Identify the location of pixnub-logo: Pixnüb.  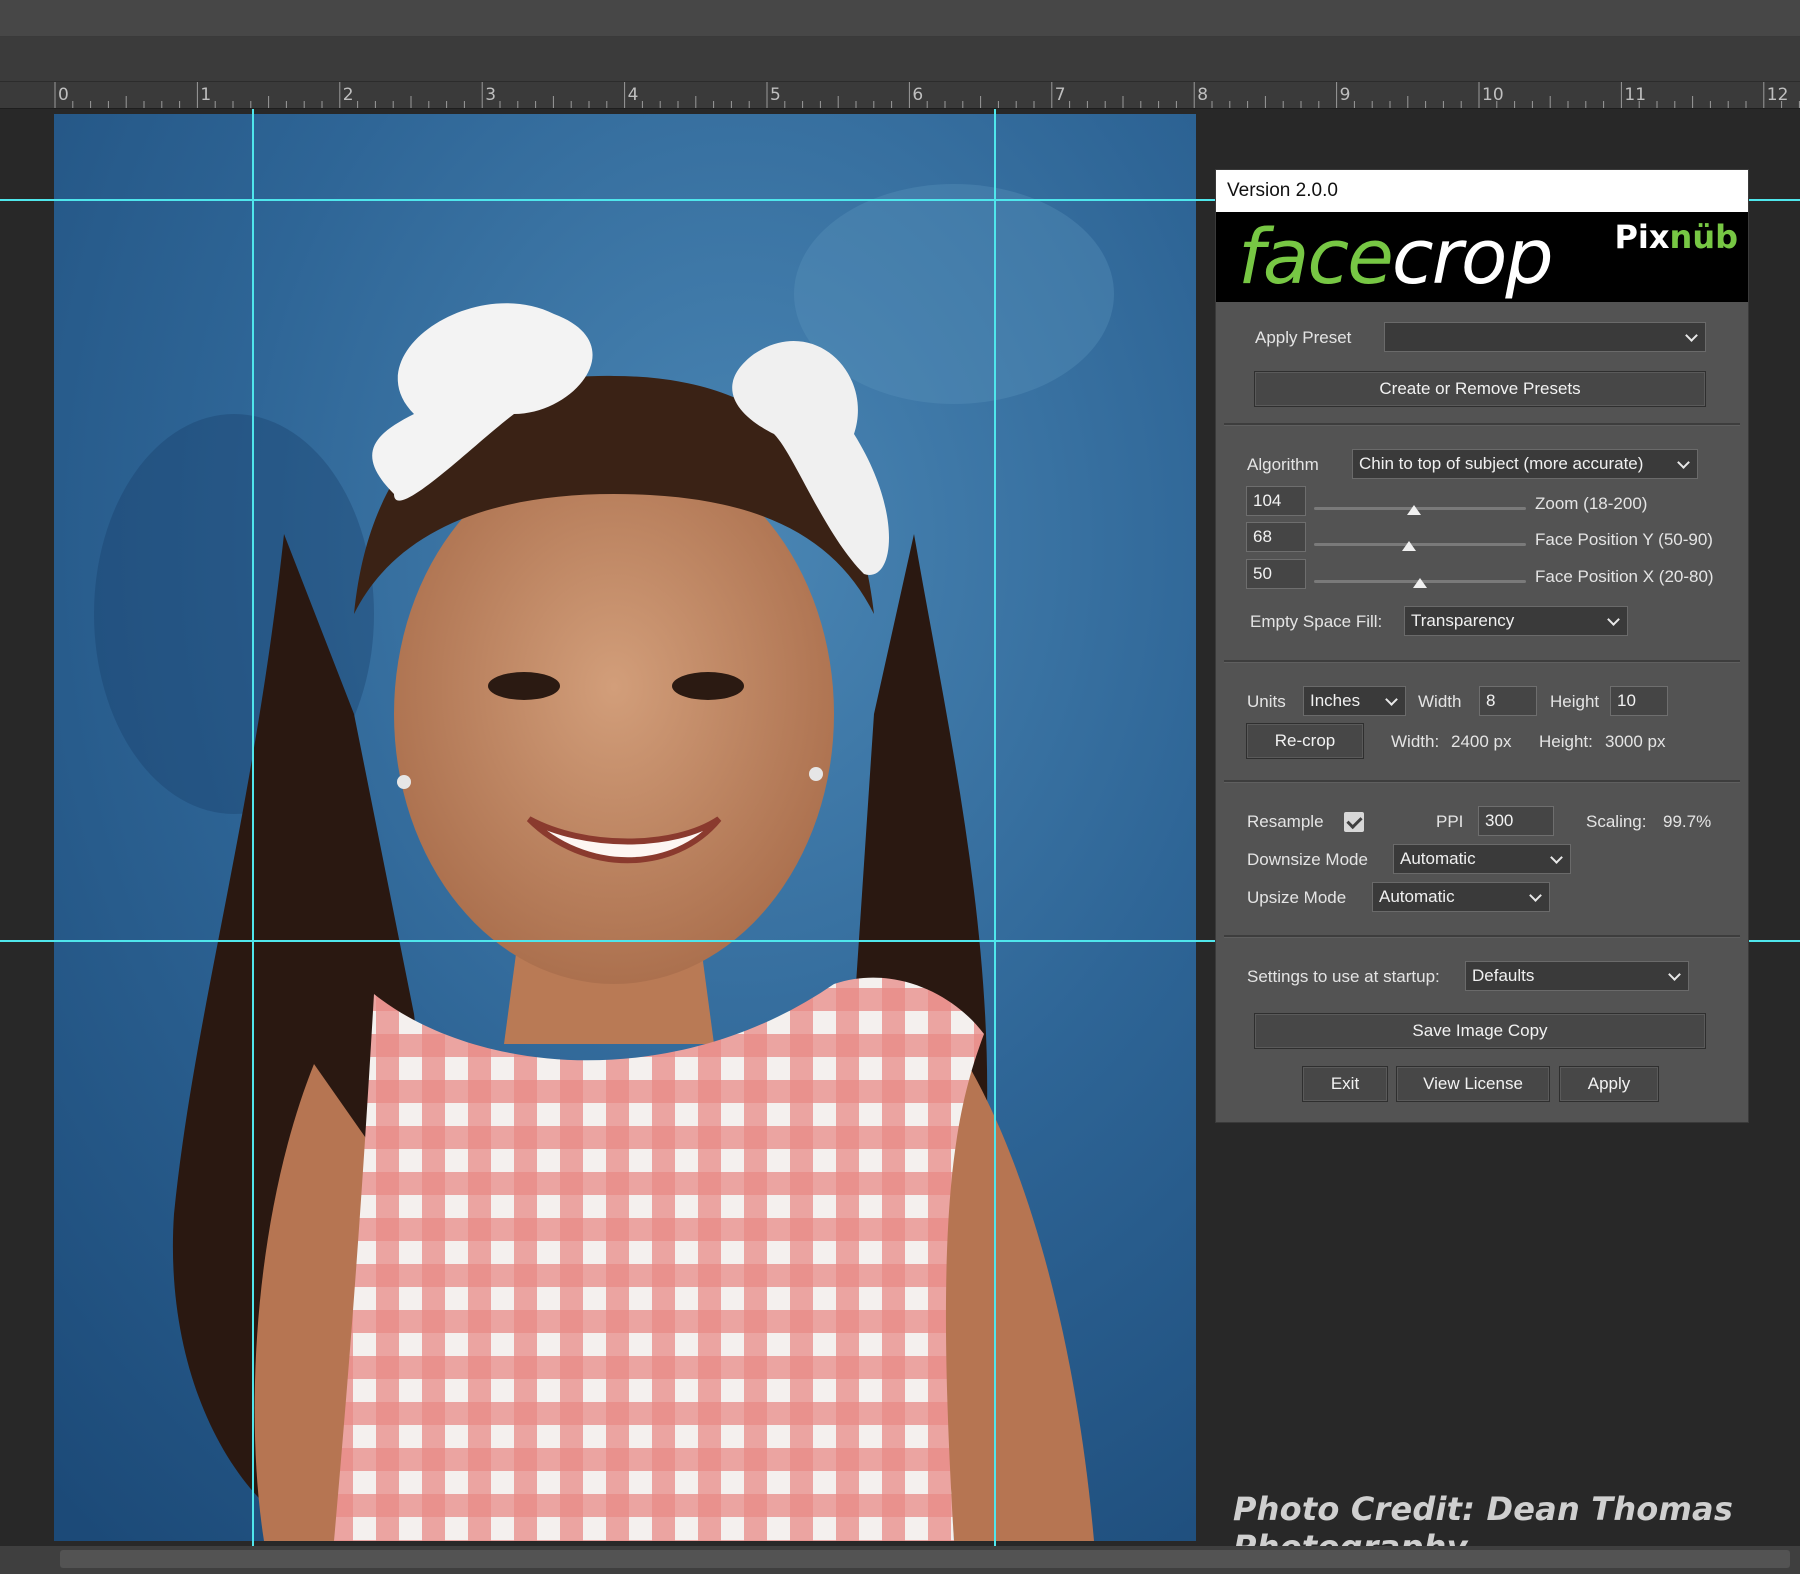
(1676, 237).